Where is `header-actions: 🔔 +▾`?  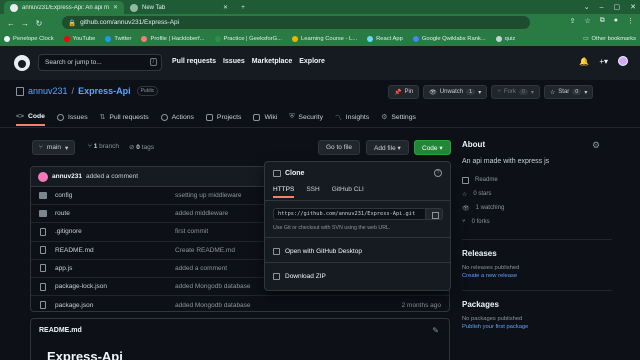
header-actions: 🔔 +▾ is located at coordinates (603, 61).